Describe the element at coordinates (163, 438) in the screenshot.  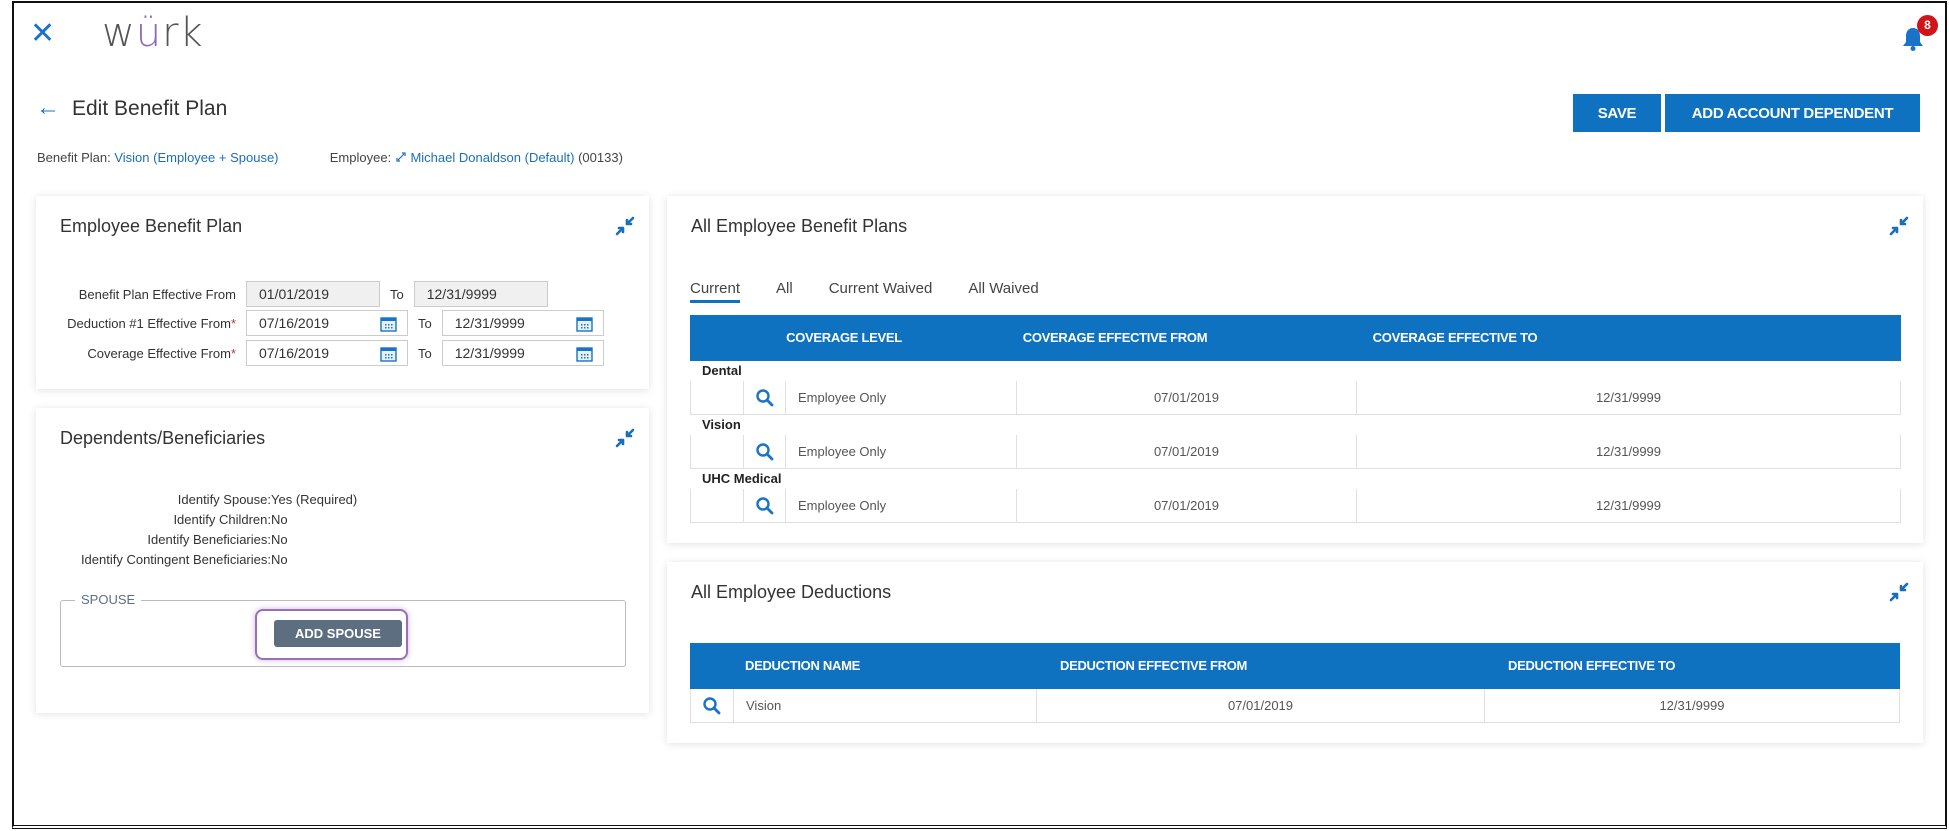
I see `card-title: Dependents/Beneficiaries` at that location.